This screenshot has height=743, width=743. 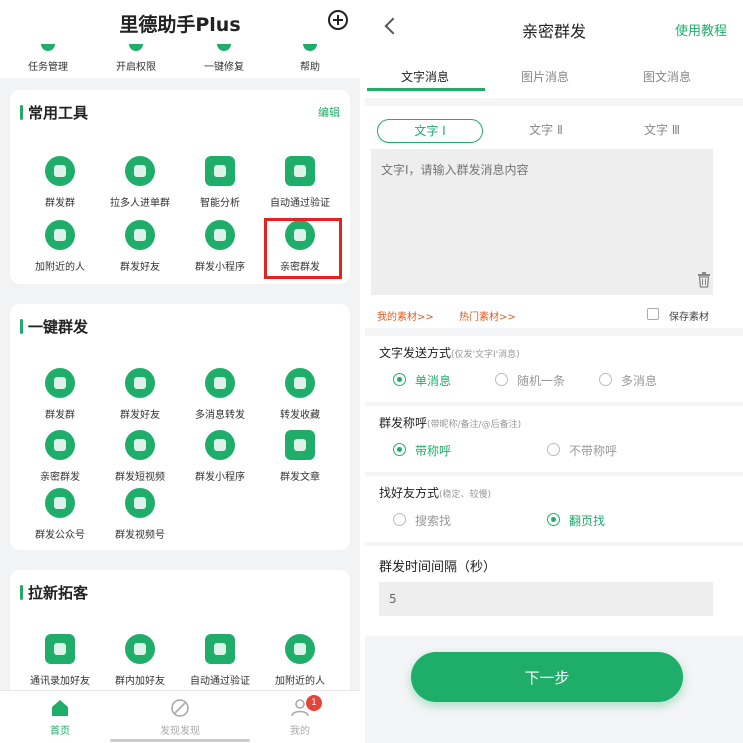 I want to click on tab-home: 首页, so click(x=60, y=718).